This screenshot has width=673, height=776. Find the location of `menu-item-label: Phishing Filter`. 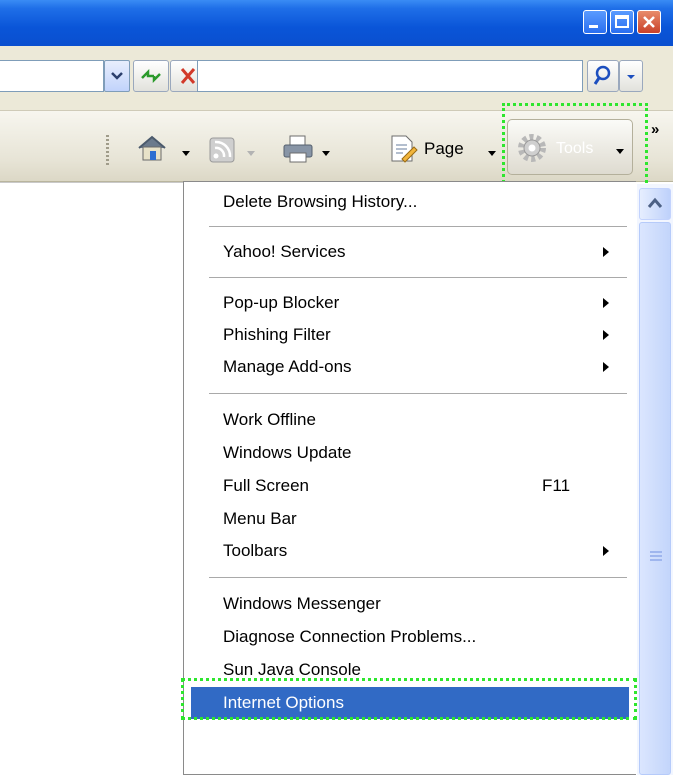

menu-item-label: Phishing Filter is located at coordinates (277, 334).